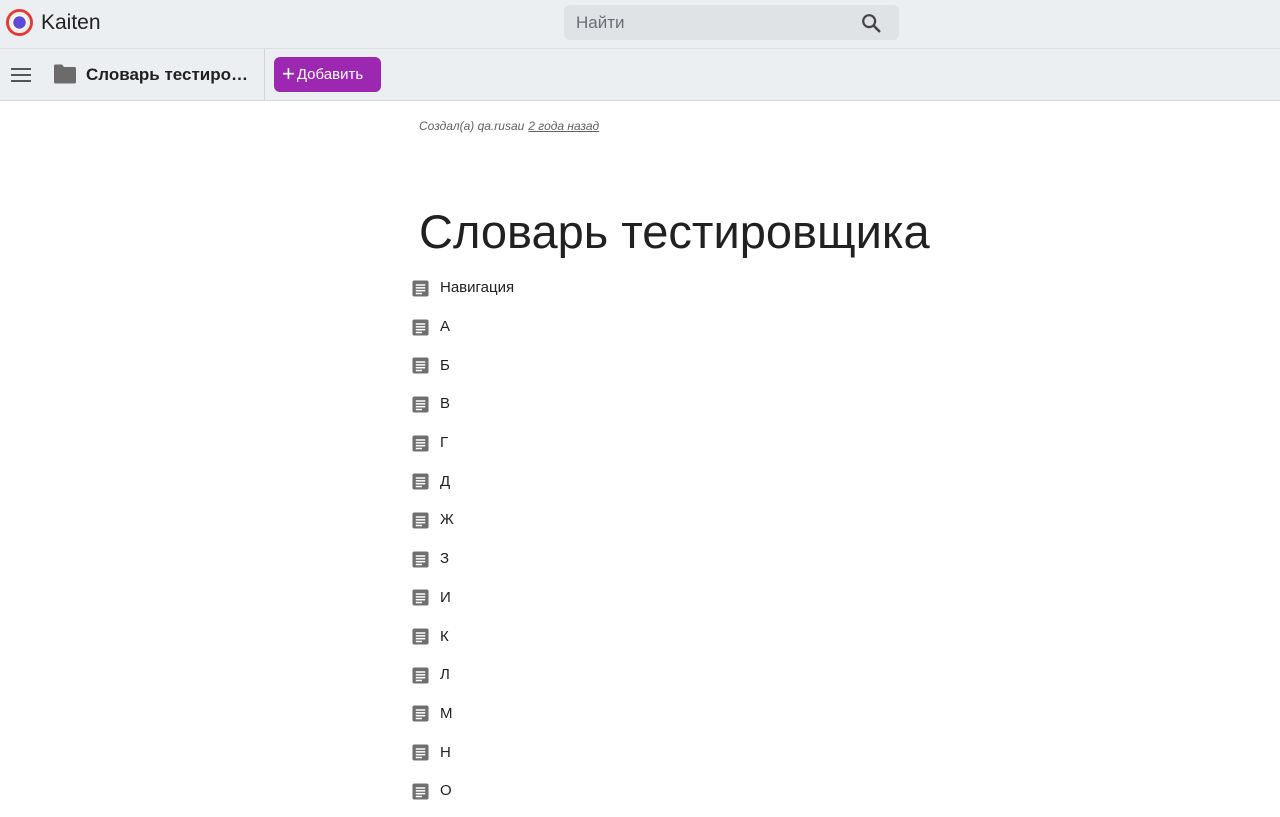 This screenshot has width=1280, height=817. I want to click on document-list-item-label: О, so click(446, 791).